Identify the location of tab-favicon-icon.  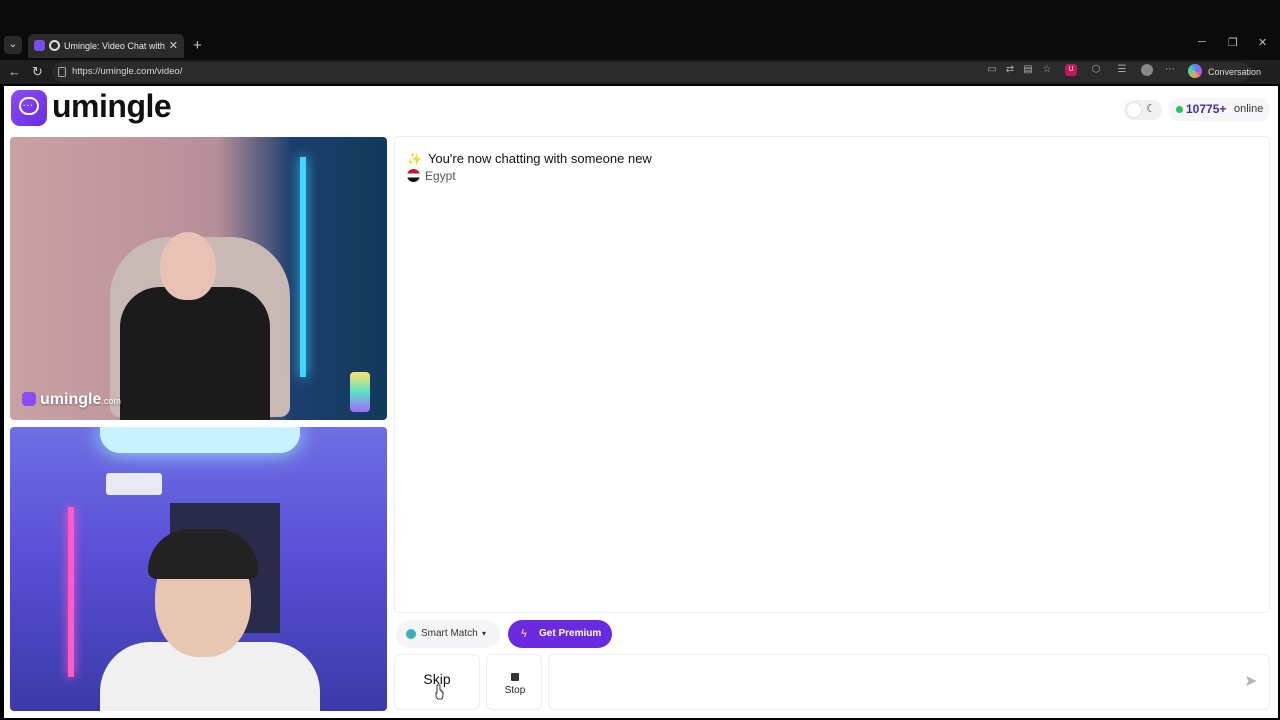
(39, 45).